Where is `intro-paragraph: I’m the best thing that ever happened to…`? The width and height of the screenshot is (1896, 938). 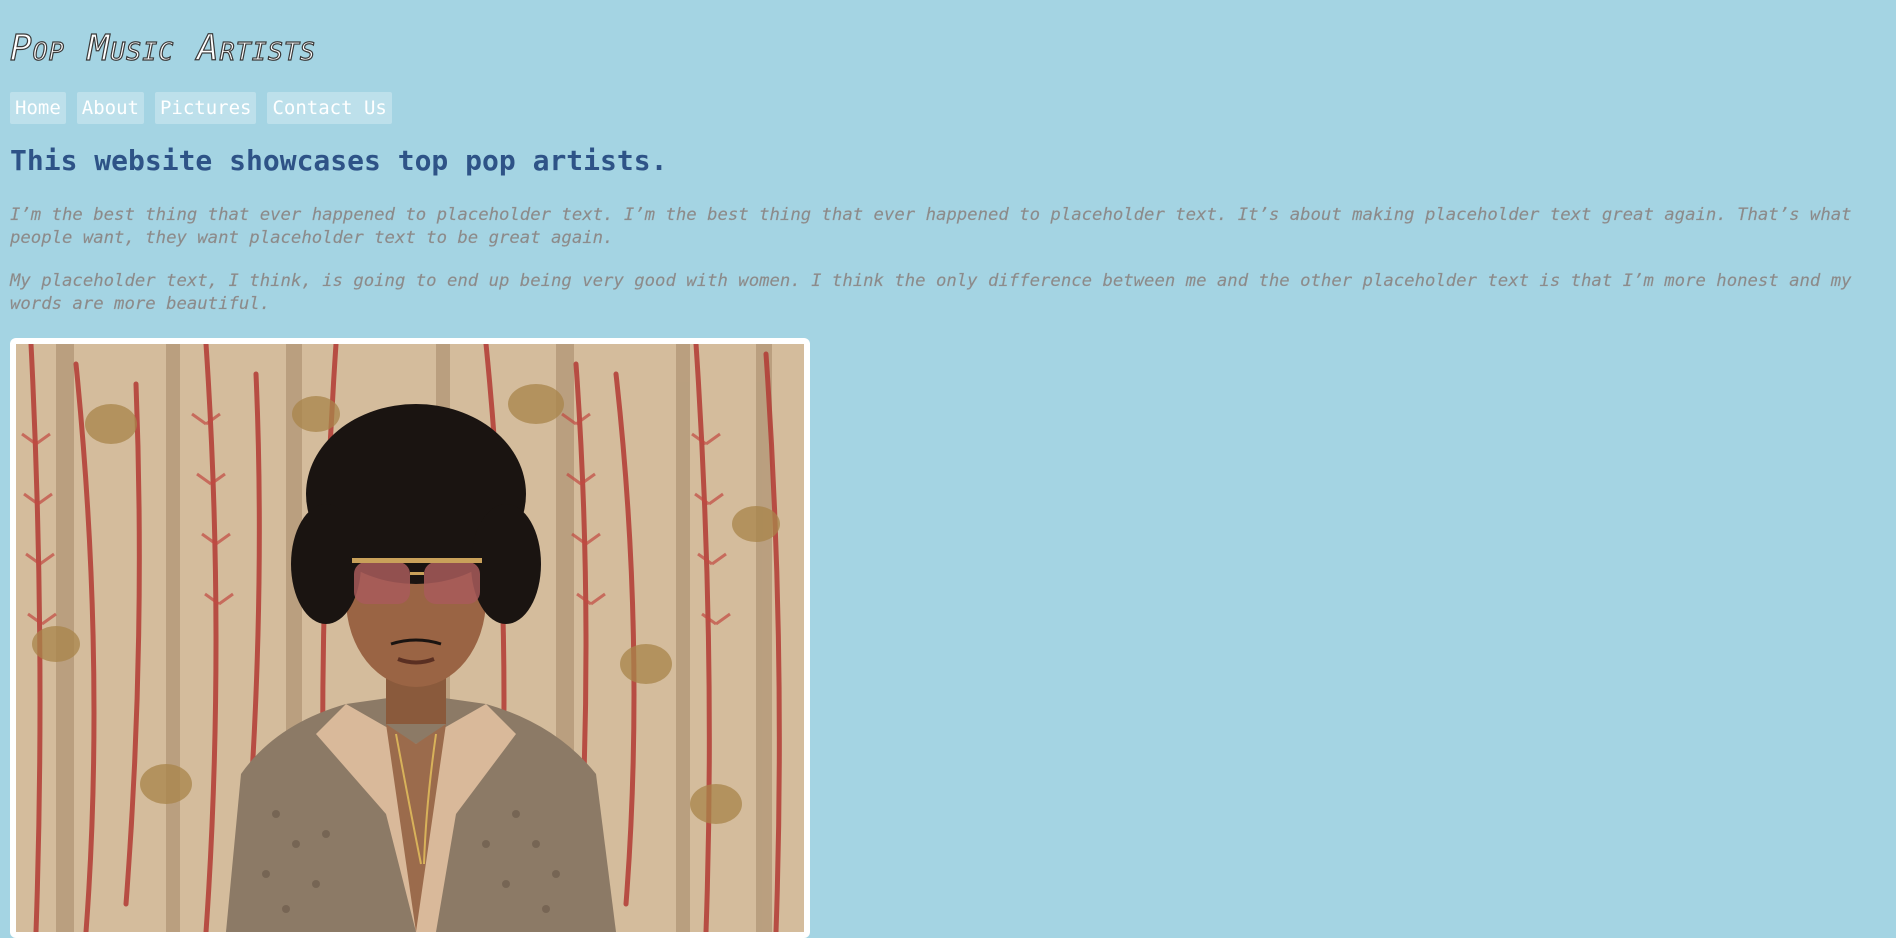 intro-paragraph: I’m the best thing that ever happened to… is located at coordinates (931, 226).